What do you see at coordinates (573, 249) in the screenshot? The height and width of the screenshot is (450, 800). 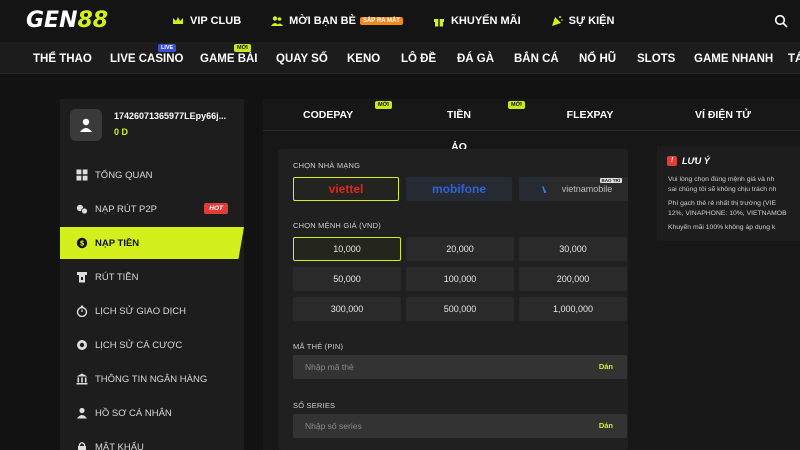 I see `amount-option: 30,000` at bounding box center [573, 249].